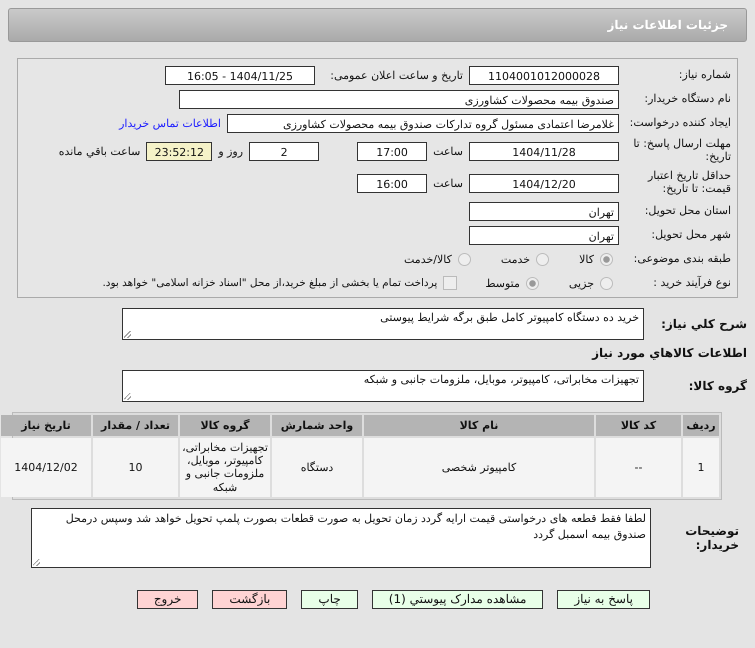 The height and width of the screenshot is (648, 755). What do you see at coordinates (399, 99) in the screenshot?
I see `buyer-field: صندوق بیمه محصولات کشاورزی` at bounding box center [399, 99].